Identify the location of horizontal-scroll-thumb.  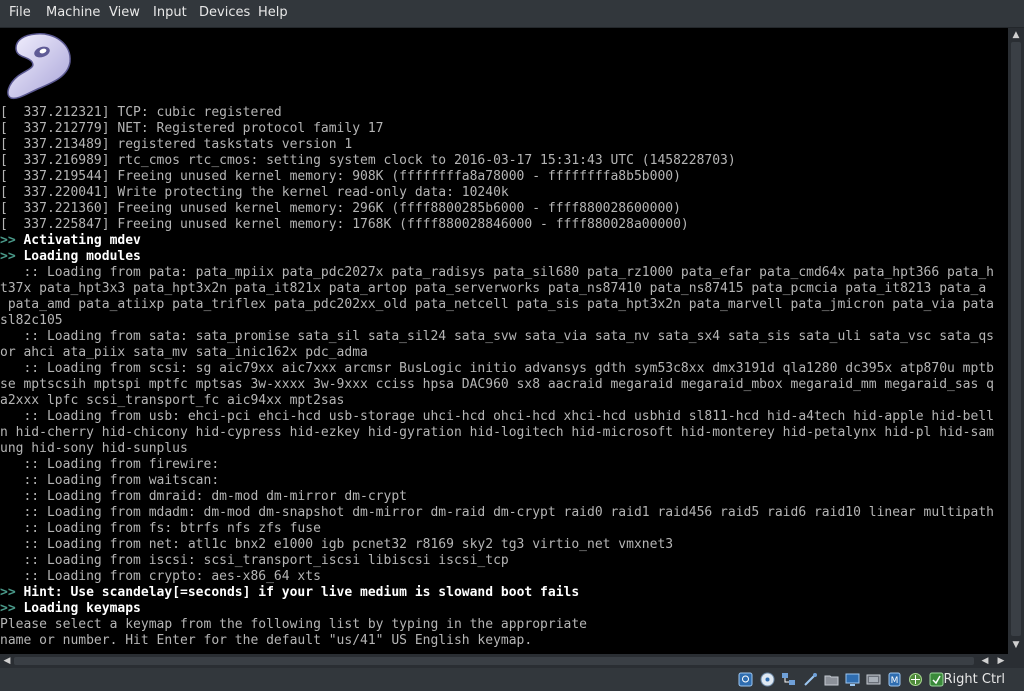
(494, 661).